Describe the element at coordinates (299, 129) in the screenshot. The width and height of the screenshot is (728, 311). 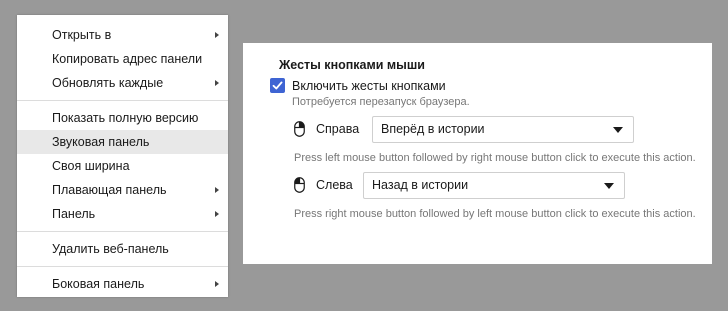
I see `mouse-right-icon` at that location.